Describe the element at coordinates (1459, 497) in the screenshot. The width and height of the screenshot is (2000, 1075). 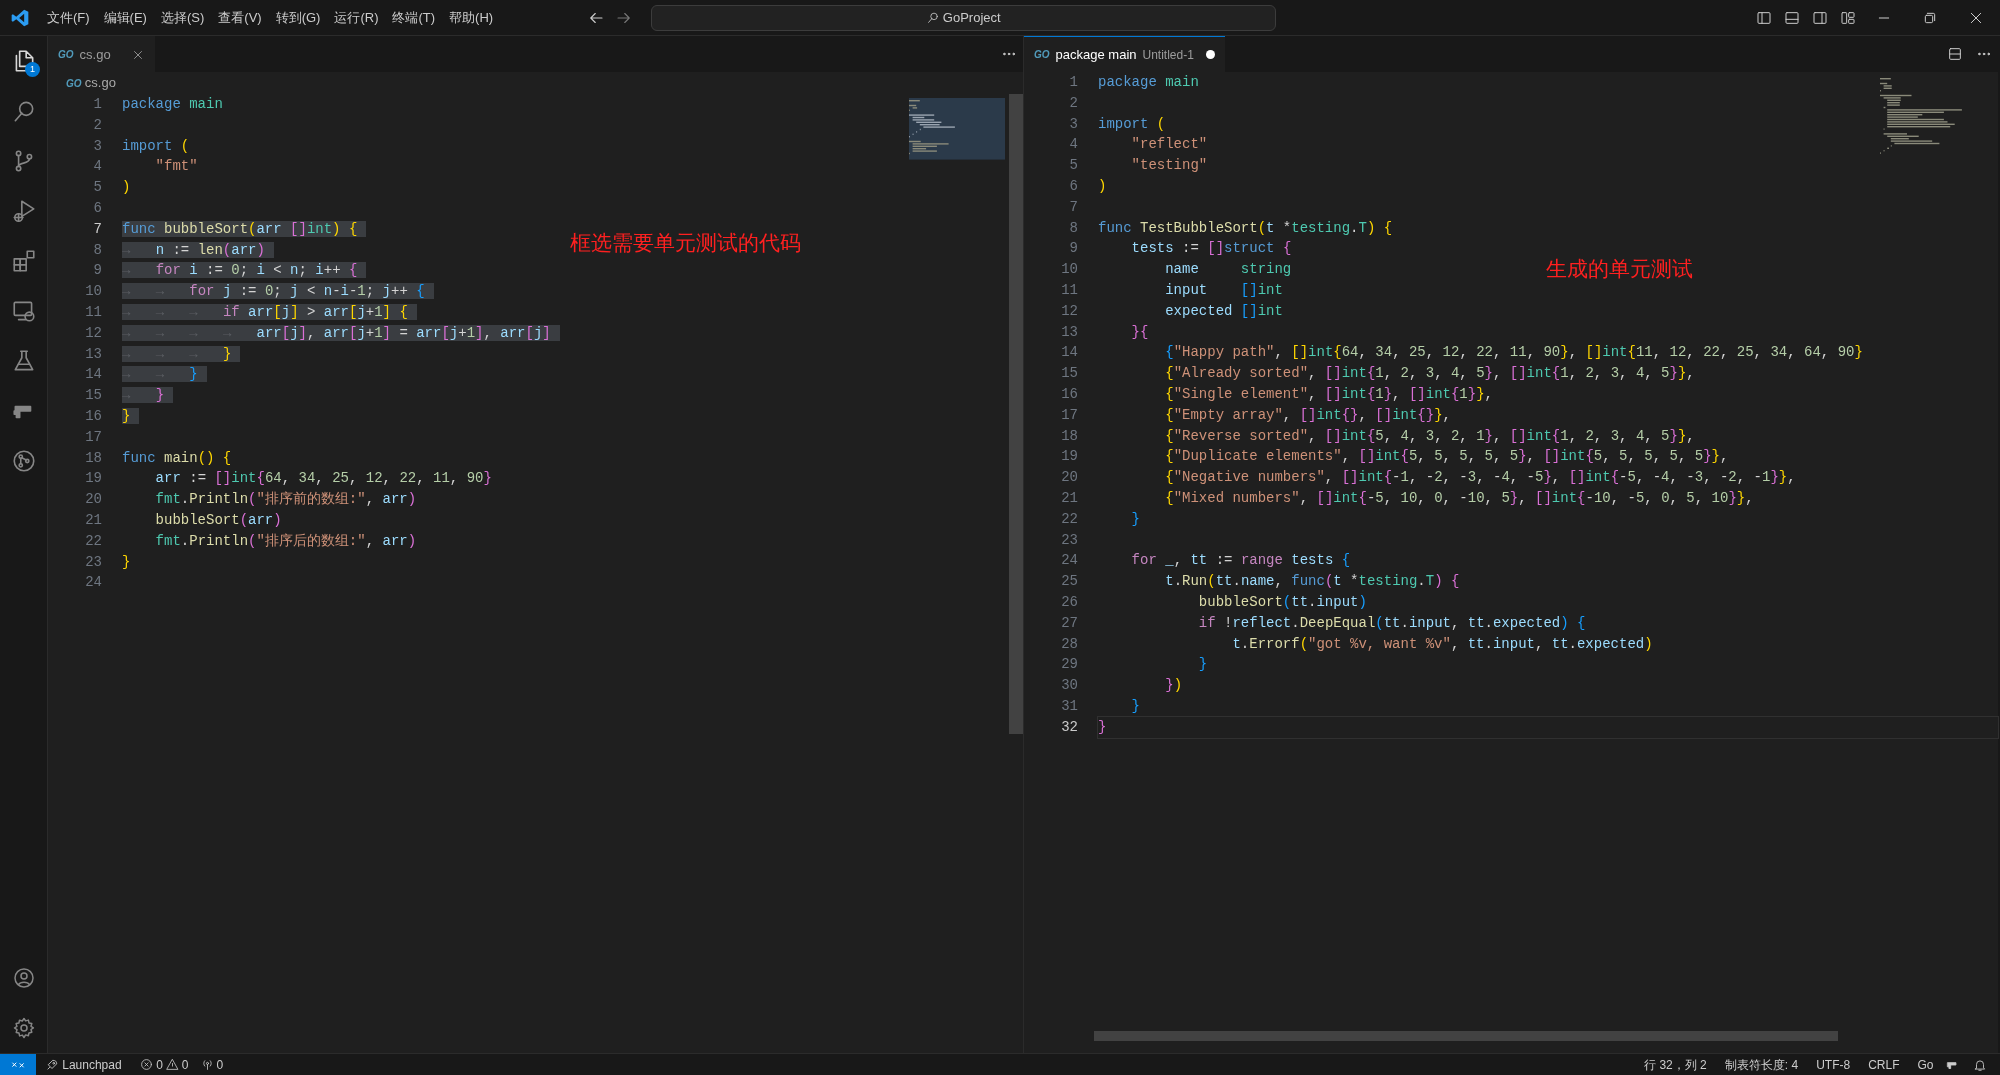
I see `code-line: {"Mixed numbers", []int{-5, 10, 0, -10, 5}, []int{-10, -5, 0, 5, 10}},` at that location.